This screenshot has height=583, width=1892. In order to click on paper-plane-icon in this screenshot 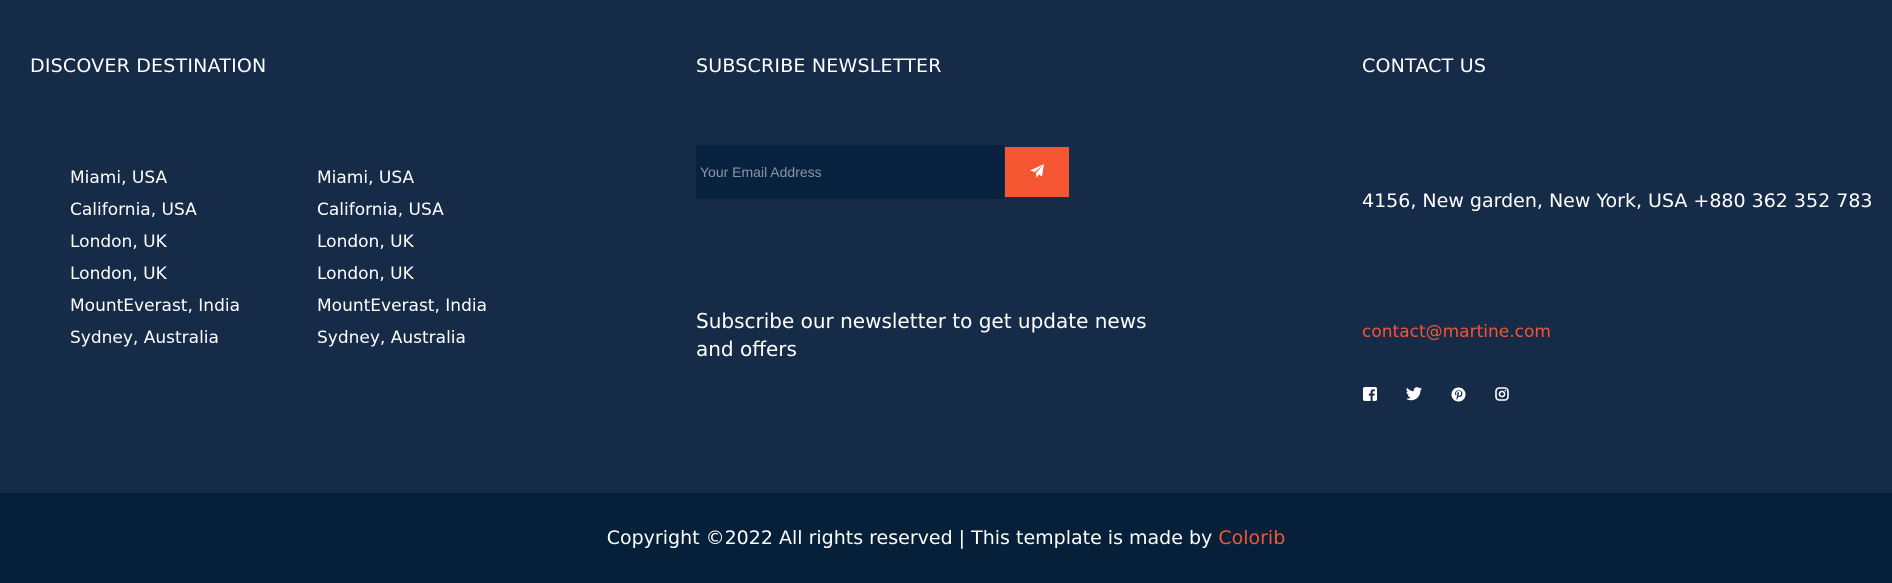, I will do `click(1037, 172)`.